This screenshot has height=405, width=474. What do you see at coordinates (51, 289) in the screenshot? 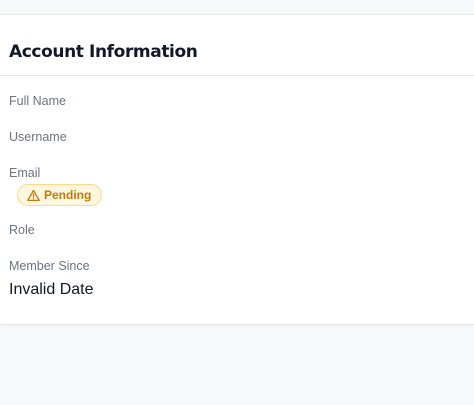
I see `member-since-value: Invalid Date` at bounding box center [51, 289].